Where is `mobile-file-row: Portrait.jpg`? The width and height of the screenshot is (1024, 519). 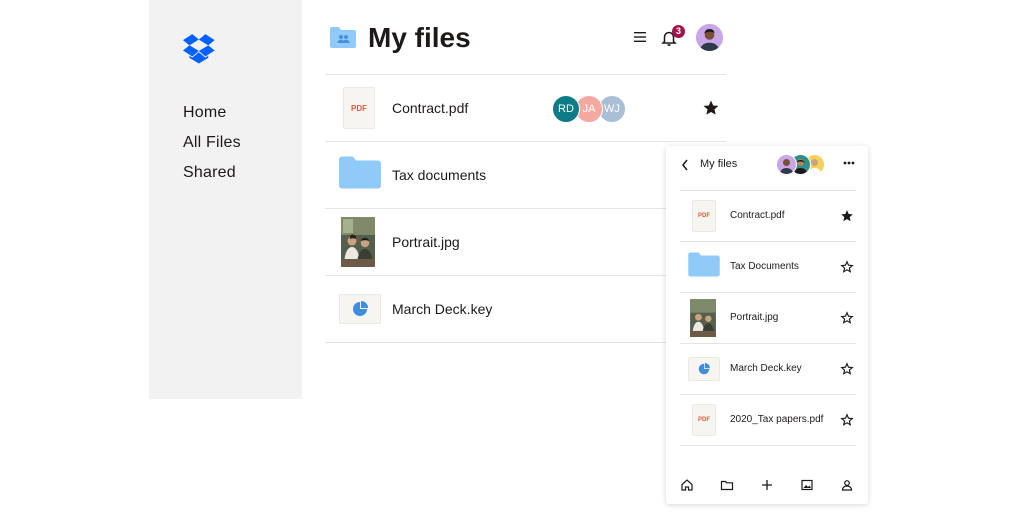 mobile-file-row: Portrait.jpg is located at coordinates (768, 318).